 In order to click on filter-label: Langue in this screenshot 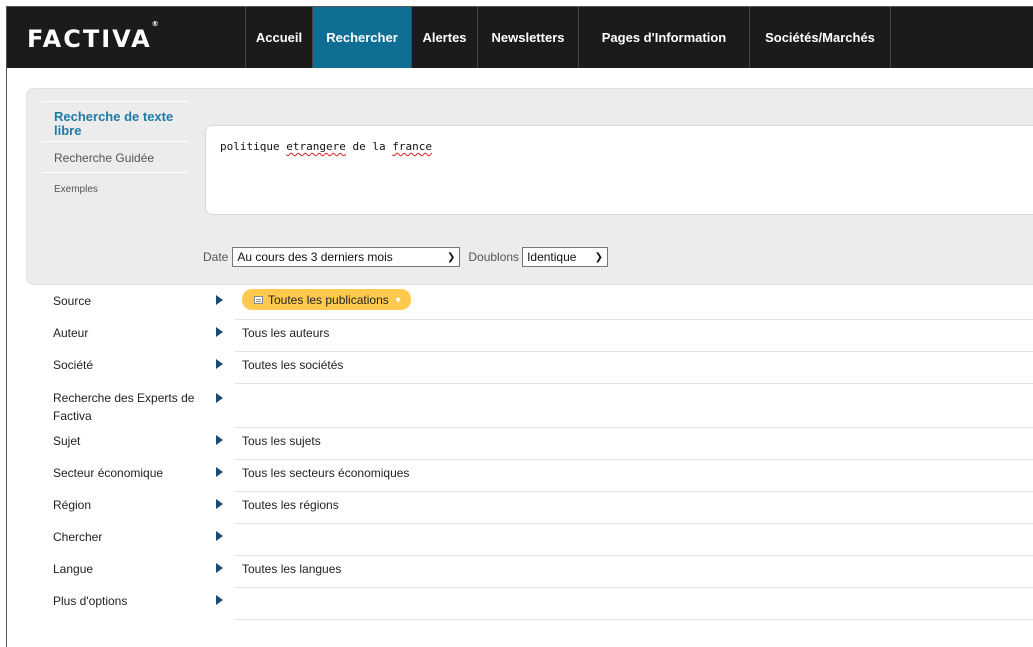, I will do `click(73, 569)`.